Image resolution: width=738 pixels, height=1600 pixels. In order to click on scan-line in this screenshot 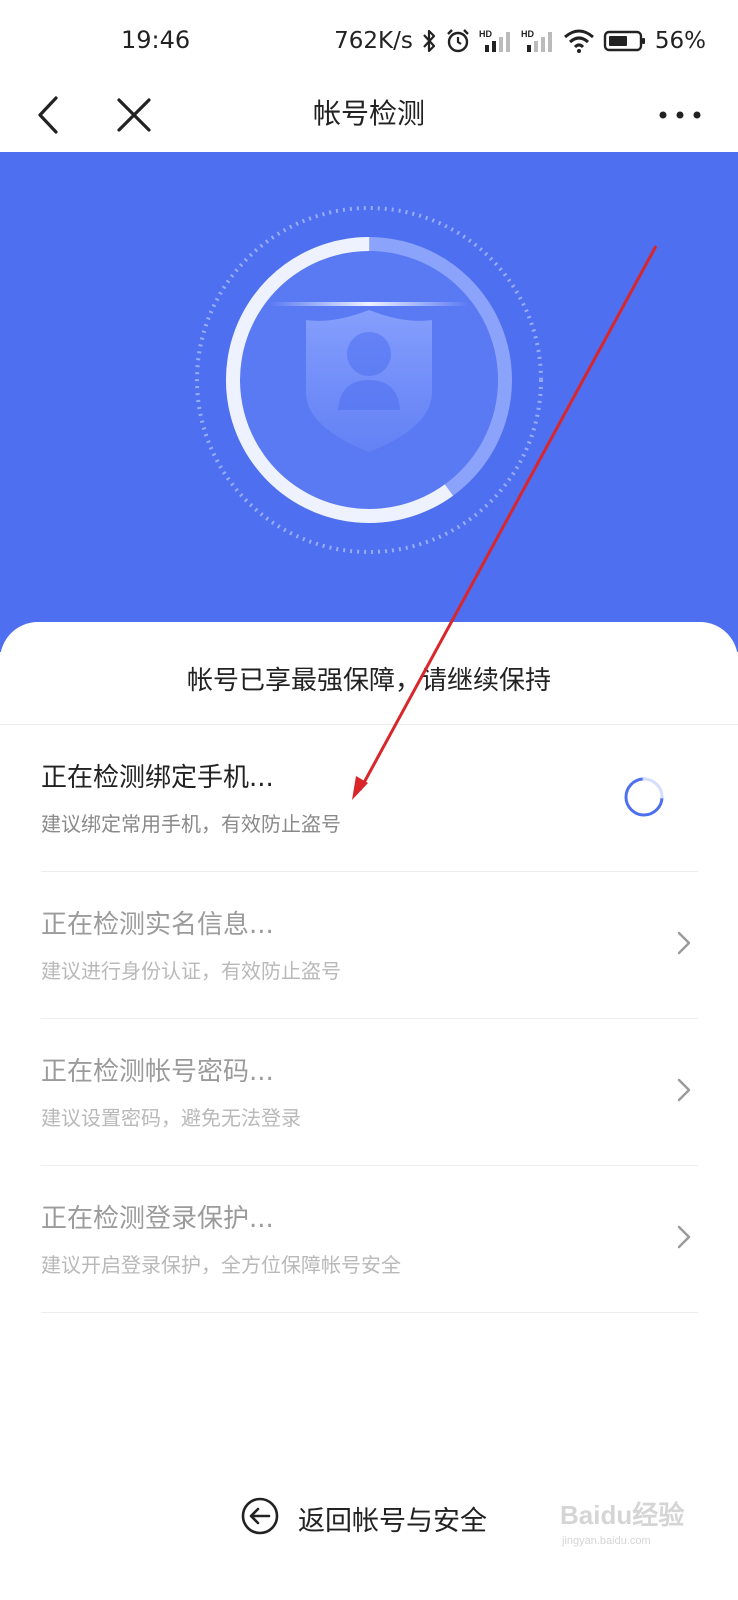, I will do `click(369, 304)`.